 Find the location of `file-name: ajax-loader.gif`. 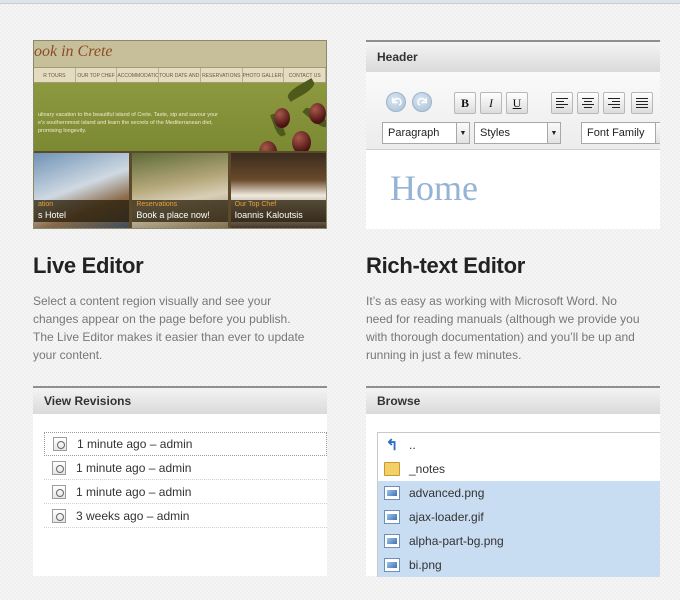

file-name: ajax-loader.gif is located at coordinates (446, 517).